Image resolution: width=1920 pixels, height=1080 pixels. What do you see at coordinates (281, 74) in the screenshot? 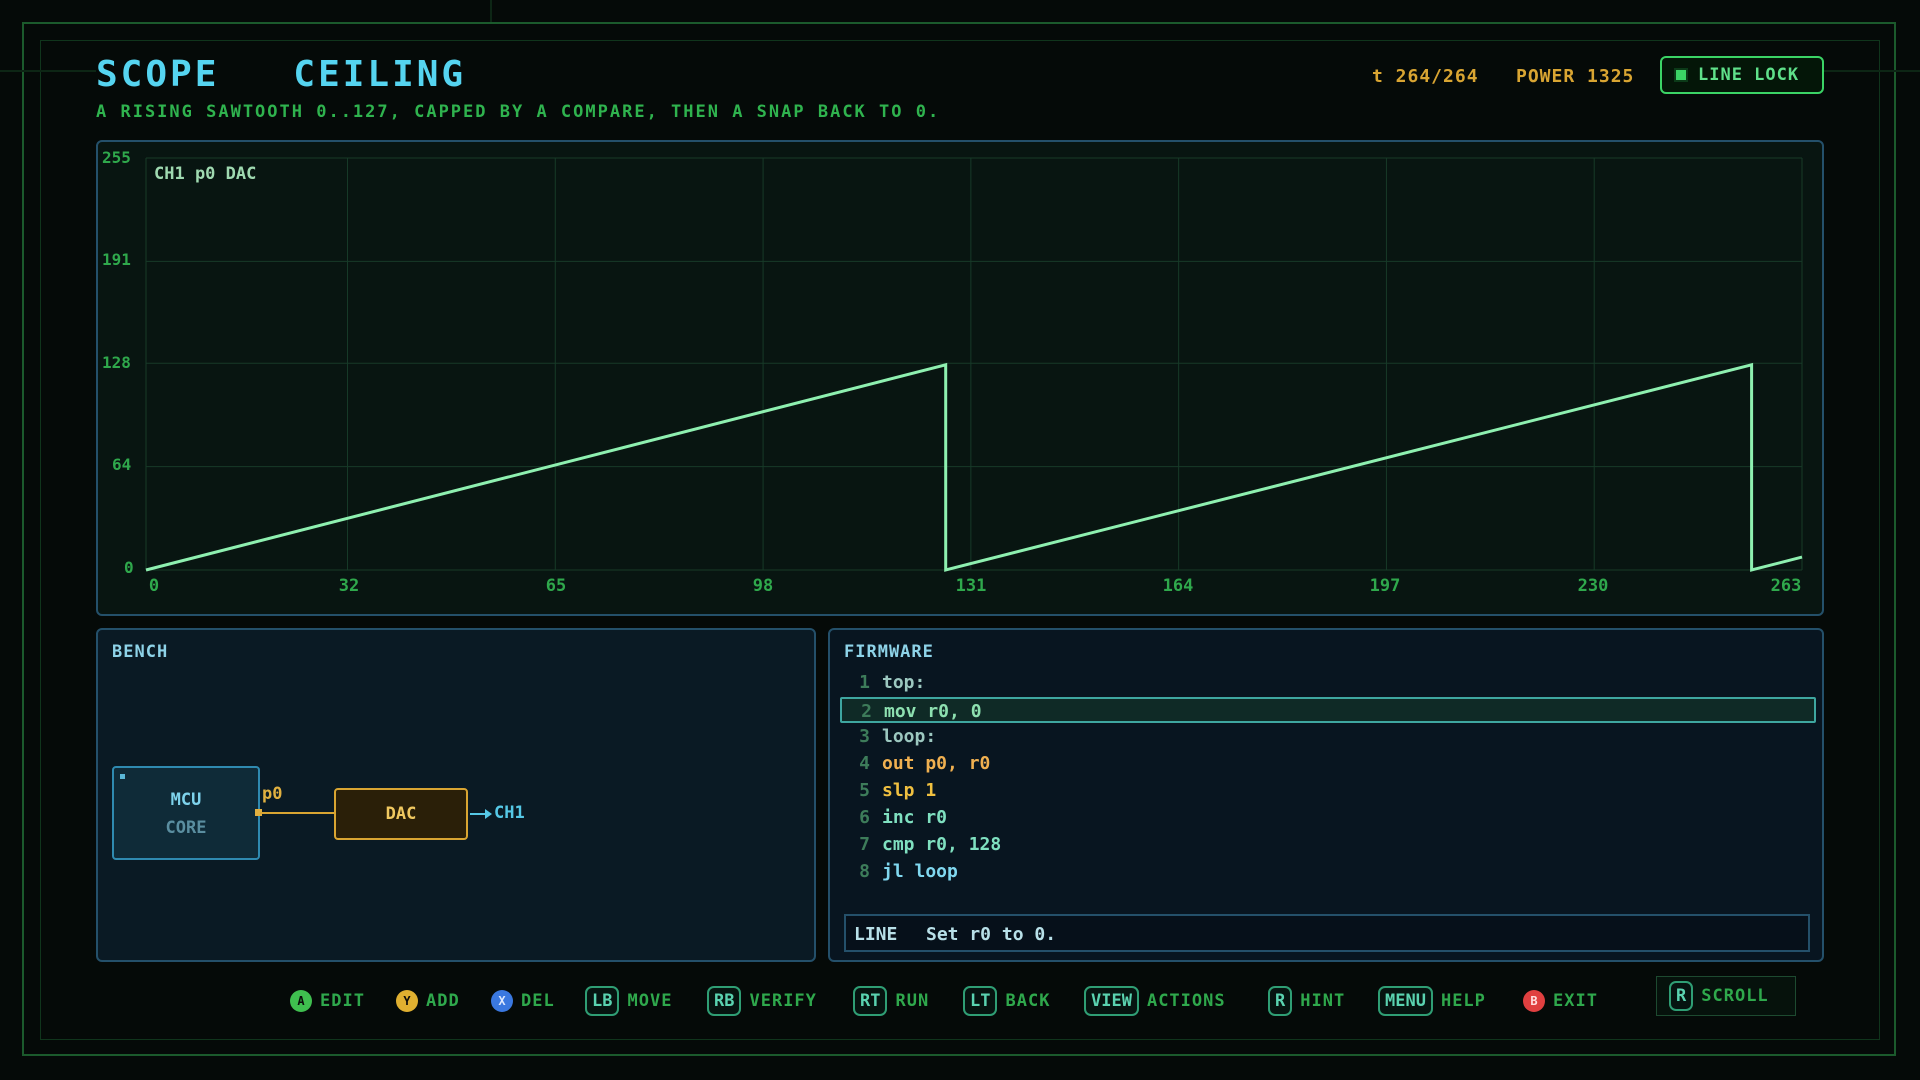
I see `page-title: SCOPE CEILING` at bounding box center [281, 74].